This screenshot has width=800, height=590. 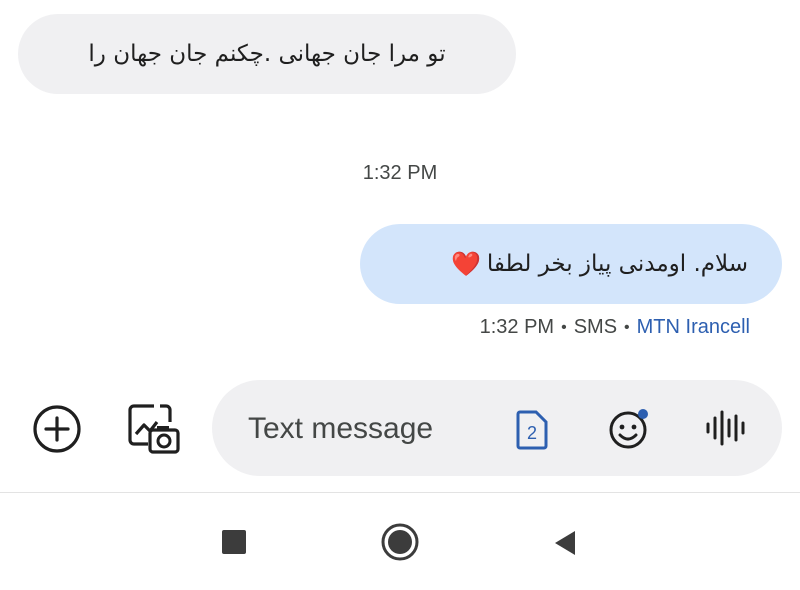 I want to click on circle-icon, so click(x=400, y=542).